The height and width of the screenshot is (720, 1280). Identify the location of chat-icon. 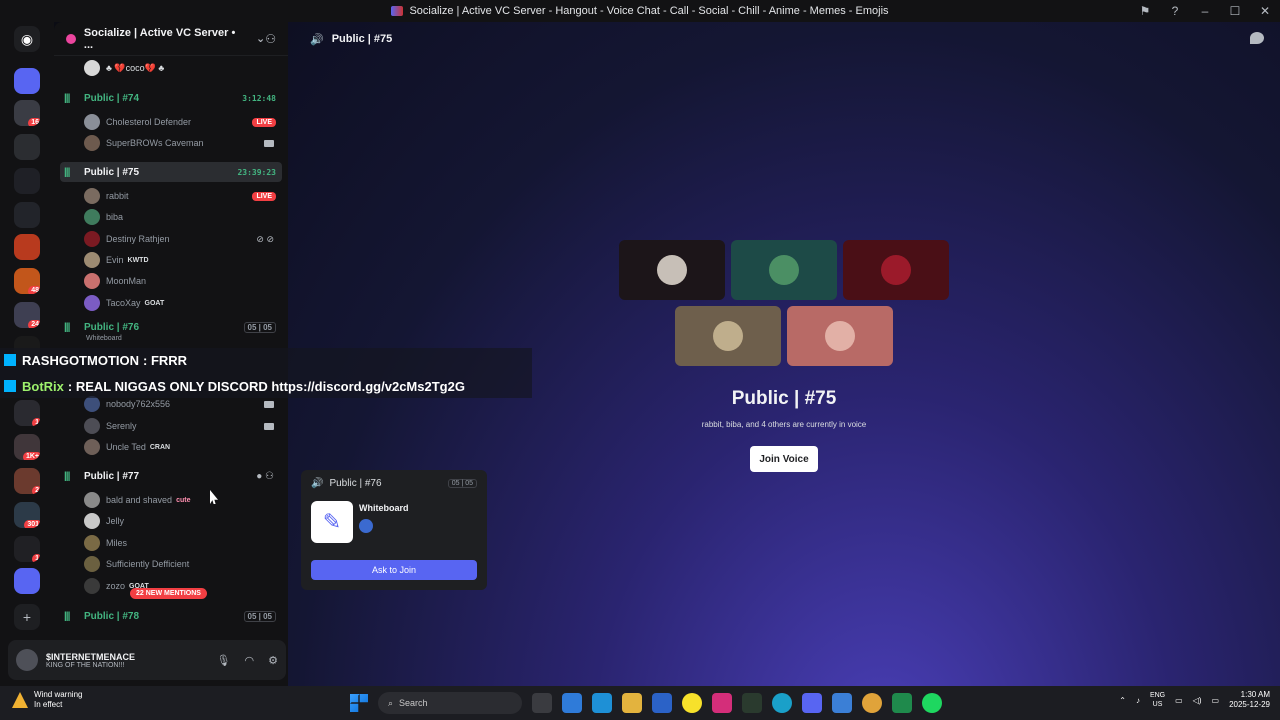
(1257, 38).